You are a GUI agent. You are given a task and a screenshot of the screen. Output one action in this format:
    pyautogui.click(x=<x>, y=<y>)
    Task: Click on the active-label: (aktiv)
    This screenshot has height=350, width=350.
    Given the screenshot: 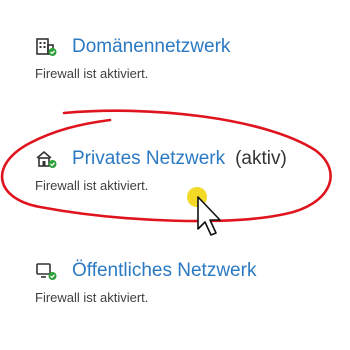 What is the action you would take?
    pyautogui.click(x=261, y=158)
    